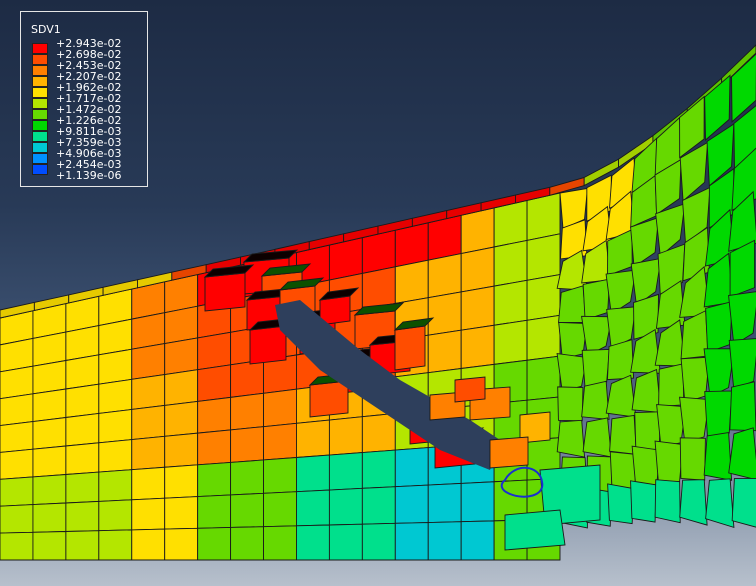 Image resolution: width=756 pixels, height=586 pixels. Describe the element at coordinates (46, 29) in the screenshot. I see `legend-title: SDV1` at that location.